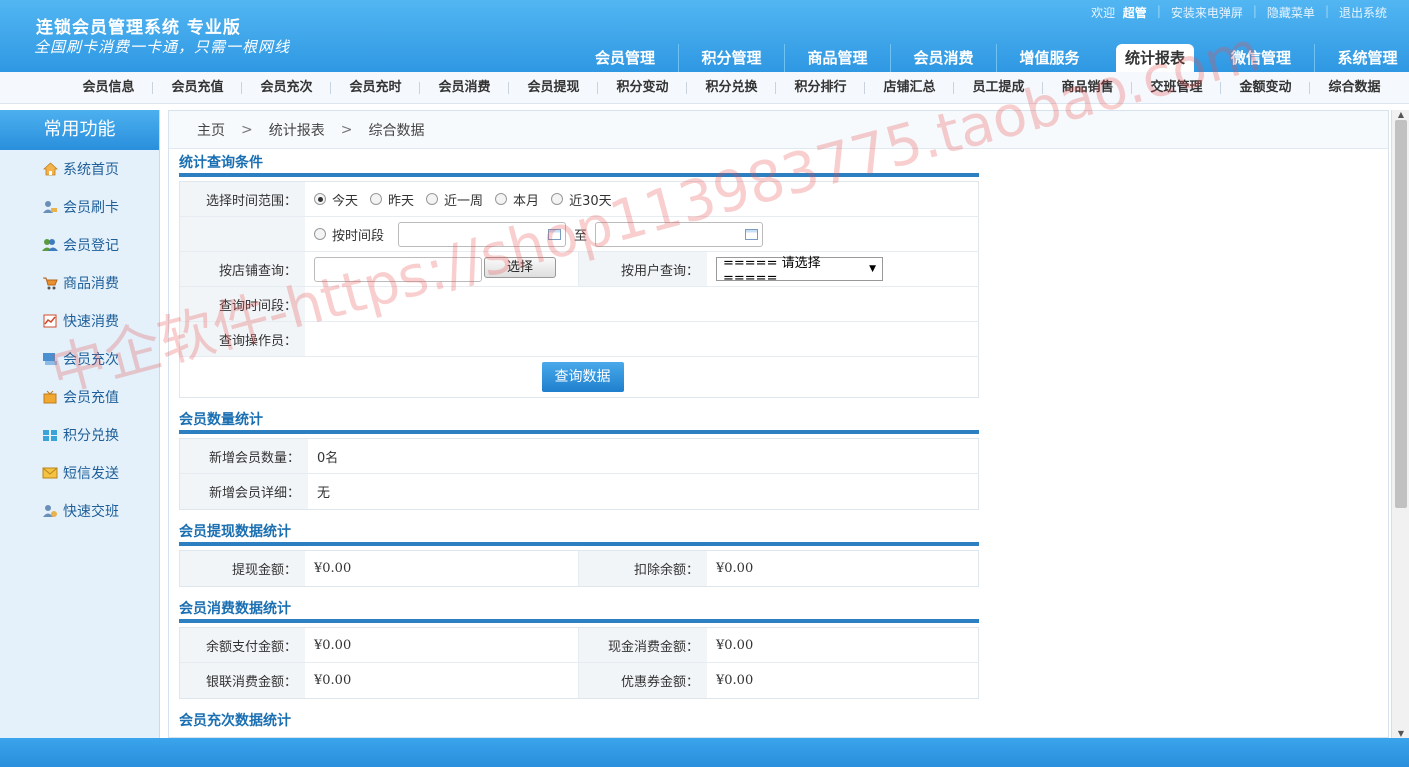 The height and width of the screenshot is (767, 1409). Describe the element at coordinates (50, 245) in the screenshot. I see `member-register-icon` at that location.